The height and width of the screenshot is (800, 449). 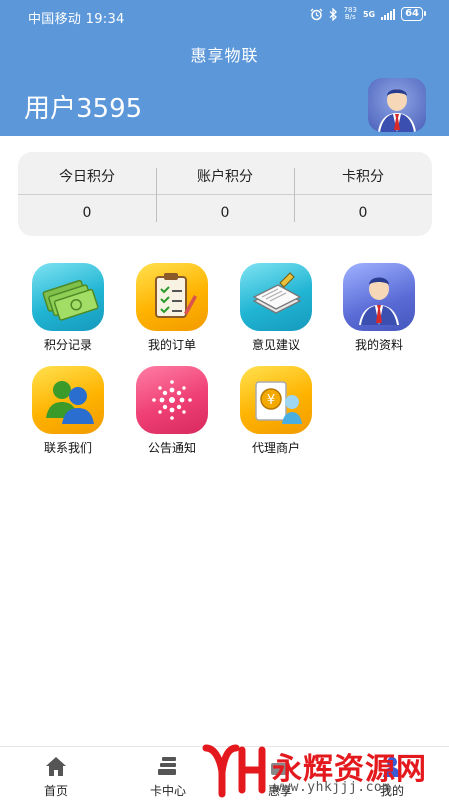 What do you see at coordinates (275, 345) in the screenshot?
I see `menu-label: 意见建议` at bounding box center [275, 345].